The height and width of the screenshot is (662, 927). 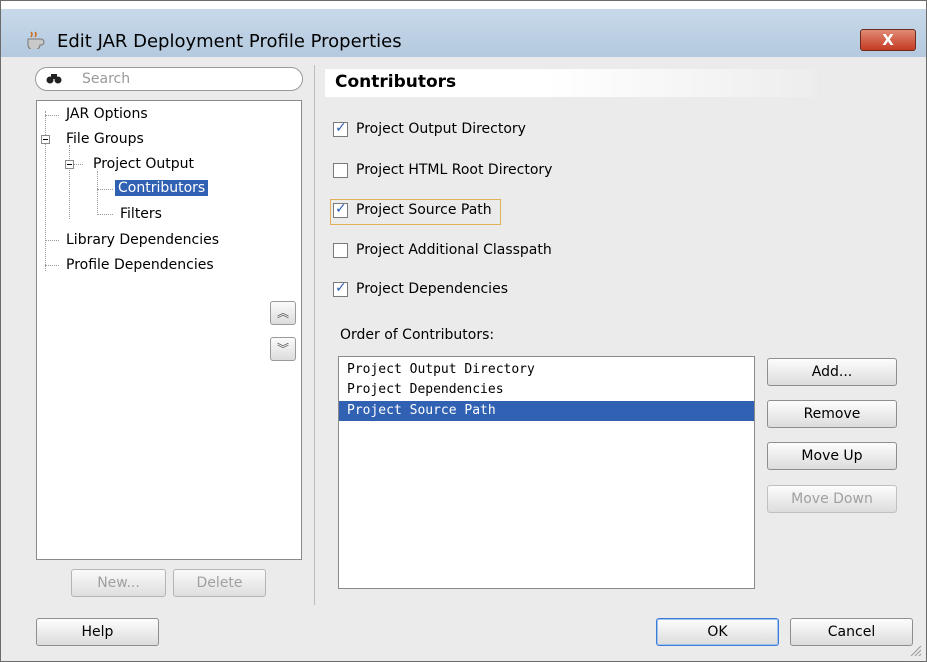 I want to click on tree-item-library-dependencies: Library Dependencies, so click(x=142, y=240).